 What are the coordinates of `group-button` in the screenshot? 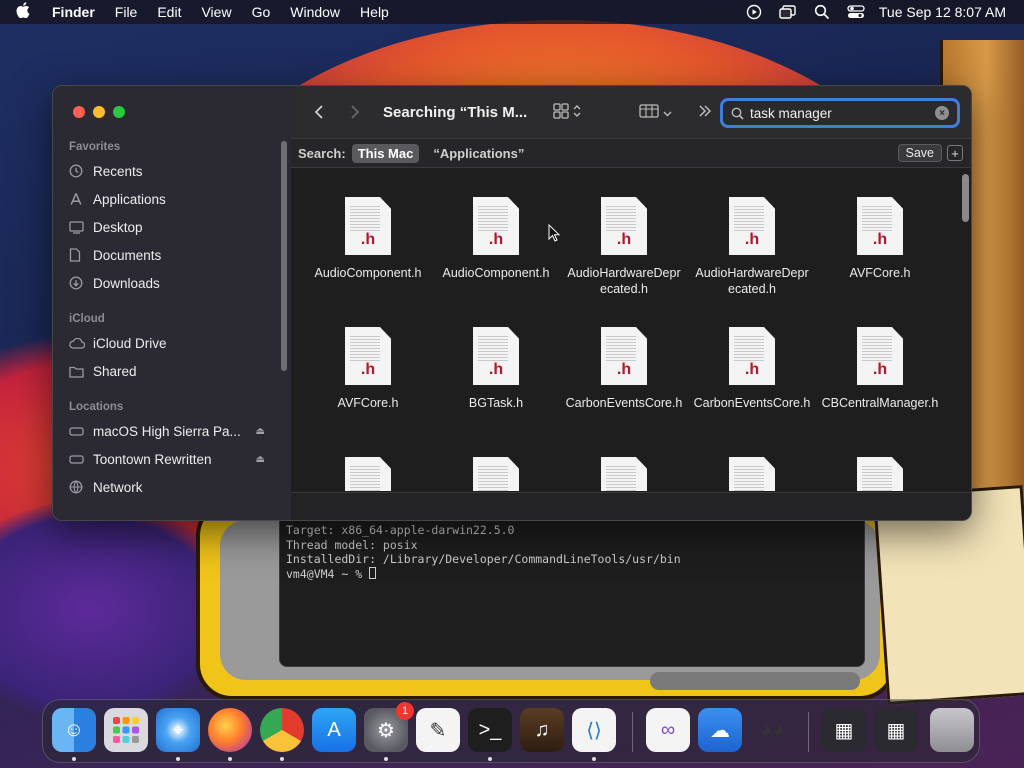 It's located at (655, 112).